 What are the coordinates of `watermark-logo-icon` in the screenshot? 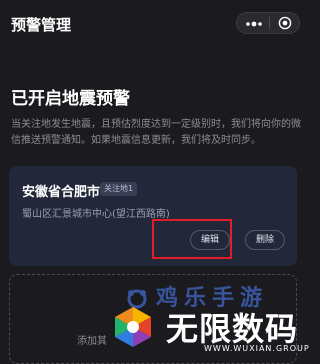 It's located at (133, 327).